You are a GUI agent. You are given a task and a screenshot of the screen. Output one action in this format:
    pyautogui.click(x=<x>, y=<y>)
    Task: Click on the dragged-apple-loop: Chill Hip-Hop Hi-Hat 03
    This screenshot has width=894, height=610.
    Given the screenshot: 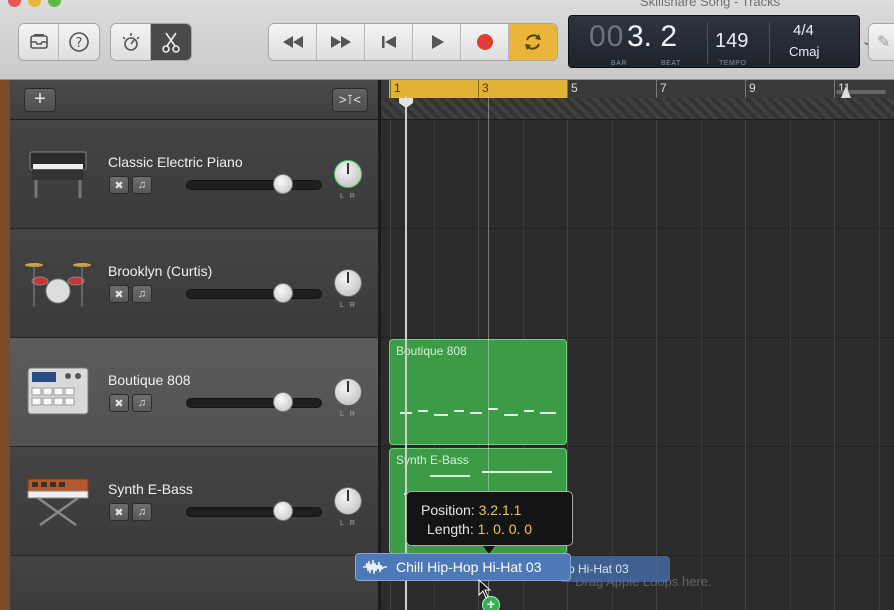 What is the action you would take?
    pyautogui.click(x=463, y=567)
    